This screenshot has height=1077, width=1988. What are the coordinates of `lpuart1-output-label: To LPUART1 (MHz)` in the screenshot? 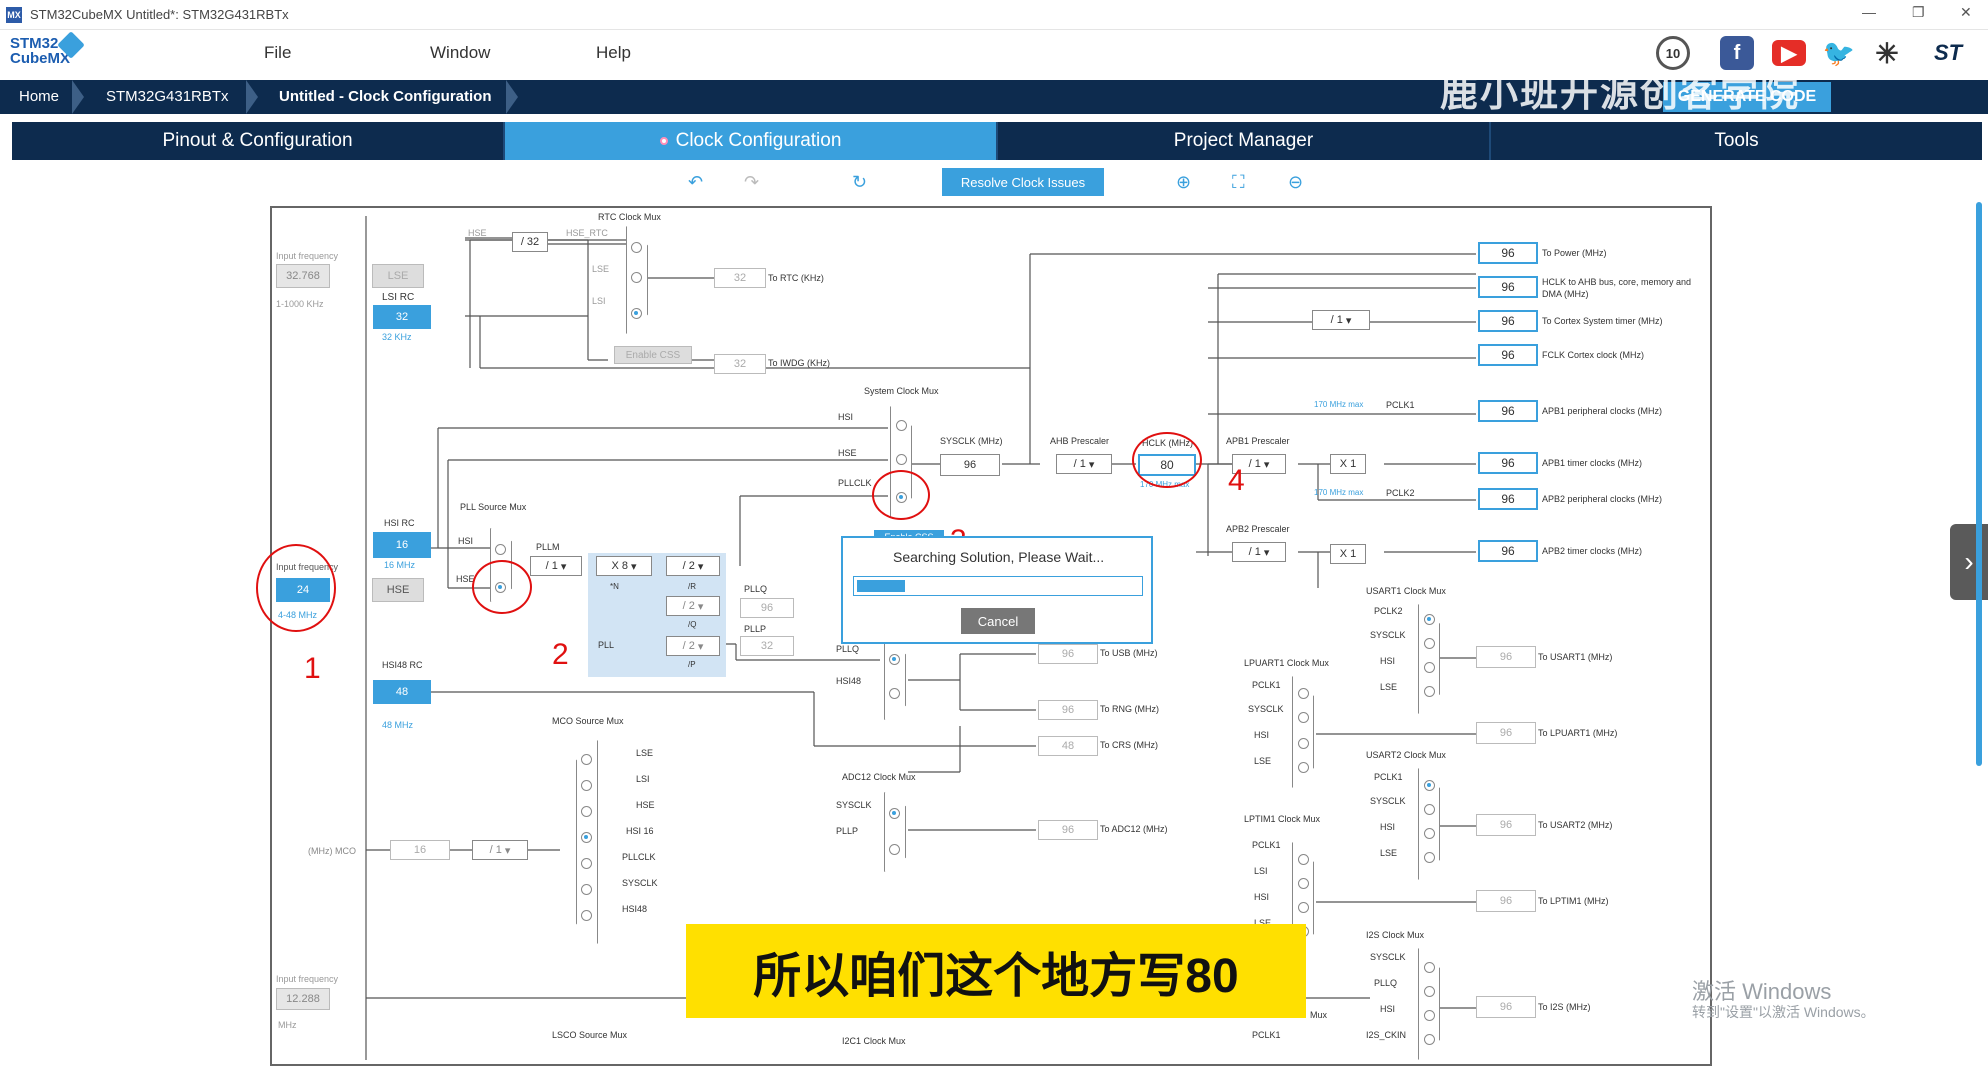 It's located at (1578, 733).